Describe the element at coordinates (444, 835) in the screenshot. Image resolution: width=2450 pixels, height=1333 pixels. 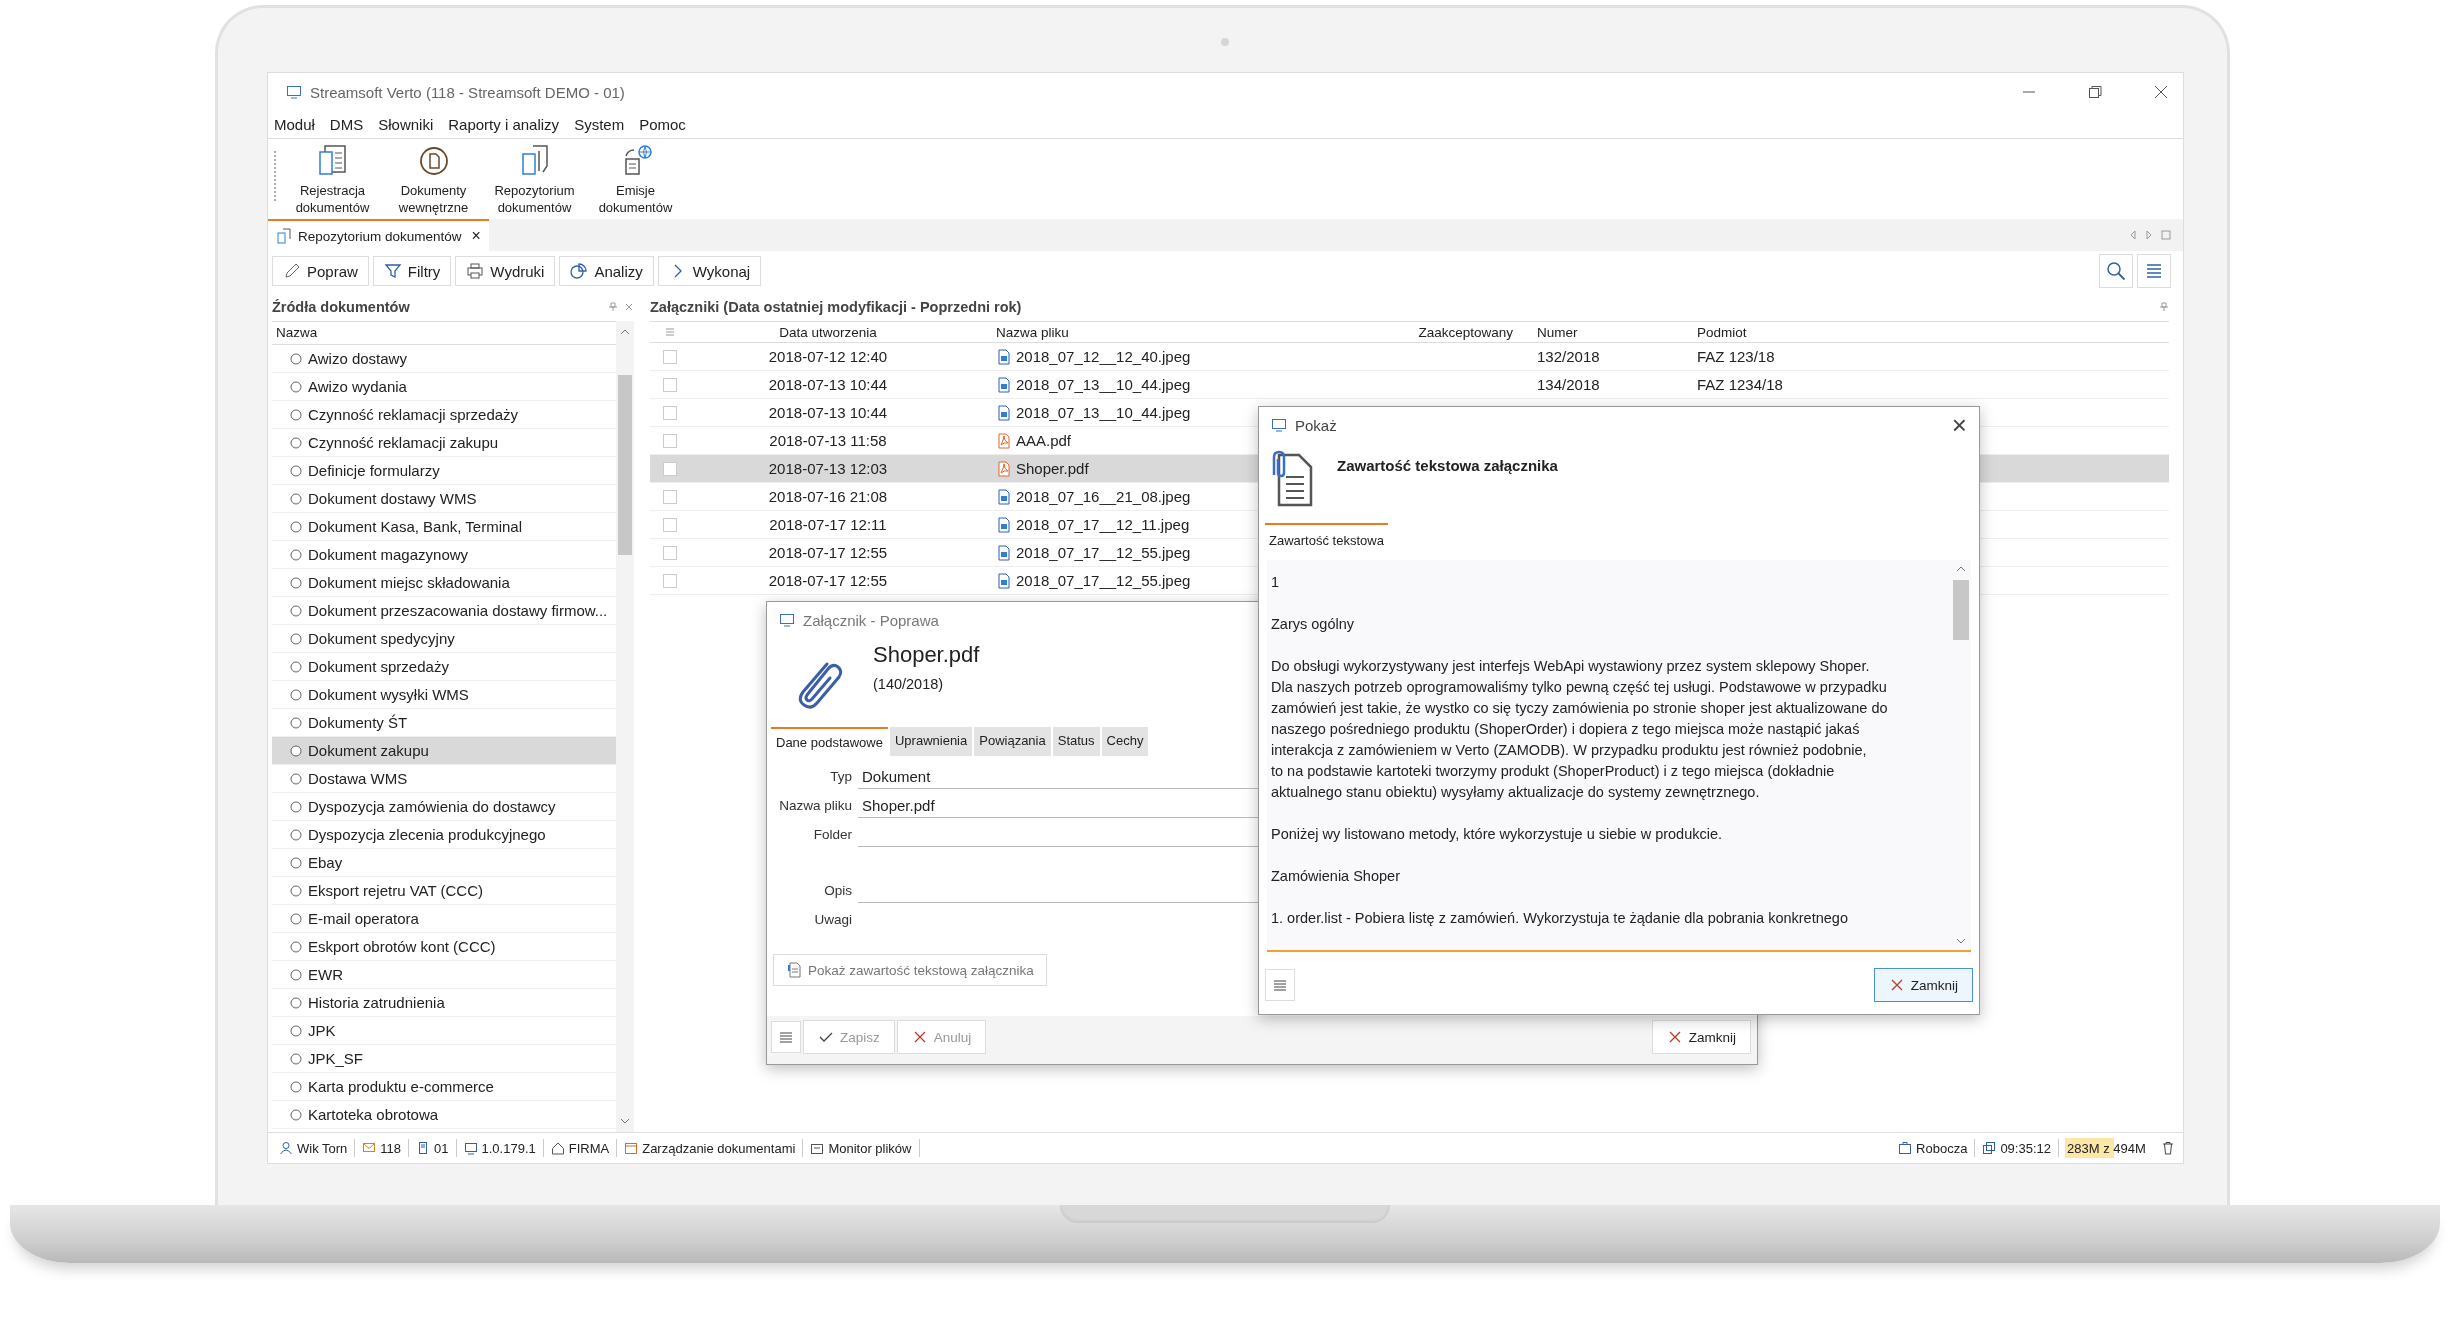
I see `list-item: Dyspozycja zlecenia produkcyjnego` at that location.